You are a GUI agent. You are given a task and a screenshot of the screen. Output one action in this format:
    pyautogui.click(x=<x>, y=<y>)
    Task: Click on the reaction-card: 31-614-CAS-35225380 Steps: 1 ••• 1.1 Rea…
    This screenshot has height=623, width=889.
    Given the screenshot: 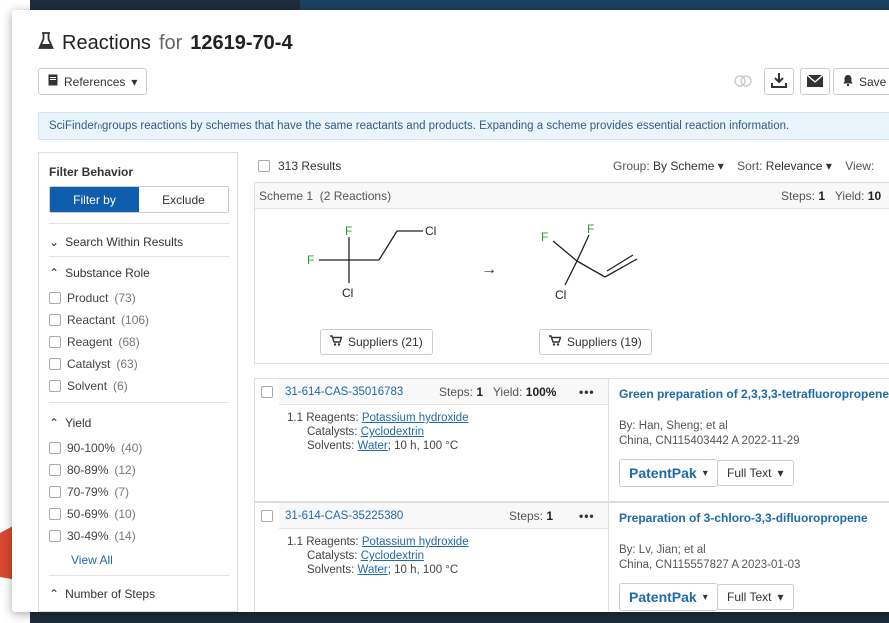 What is the action you would take?
    pyautogui.click(x=571, y=557)
    